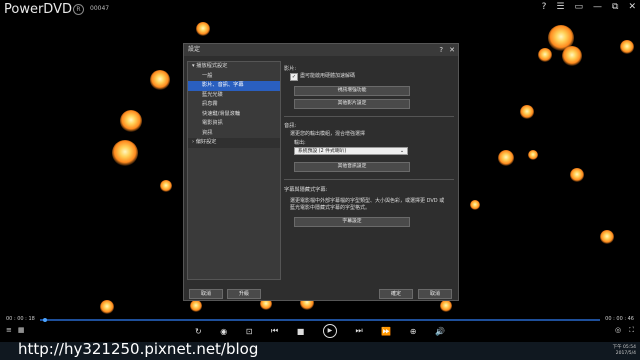  I want to click on vr-icon: ◎, so click(618, 330).